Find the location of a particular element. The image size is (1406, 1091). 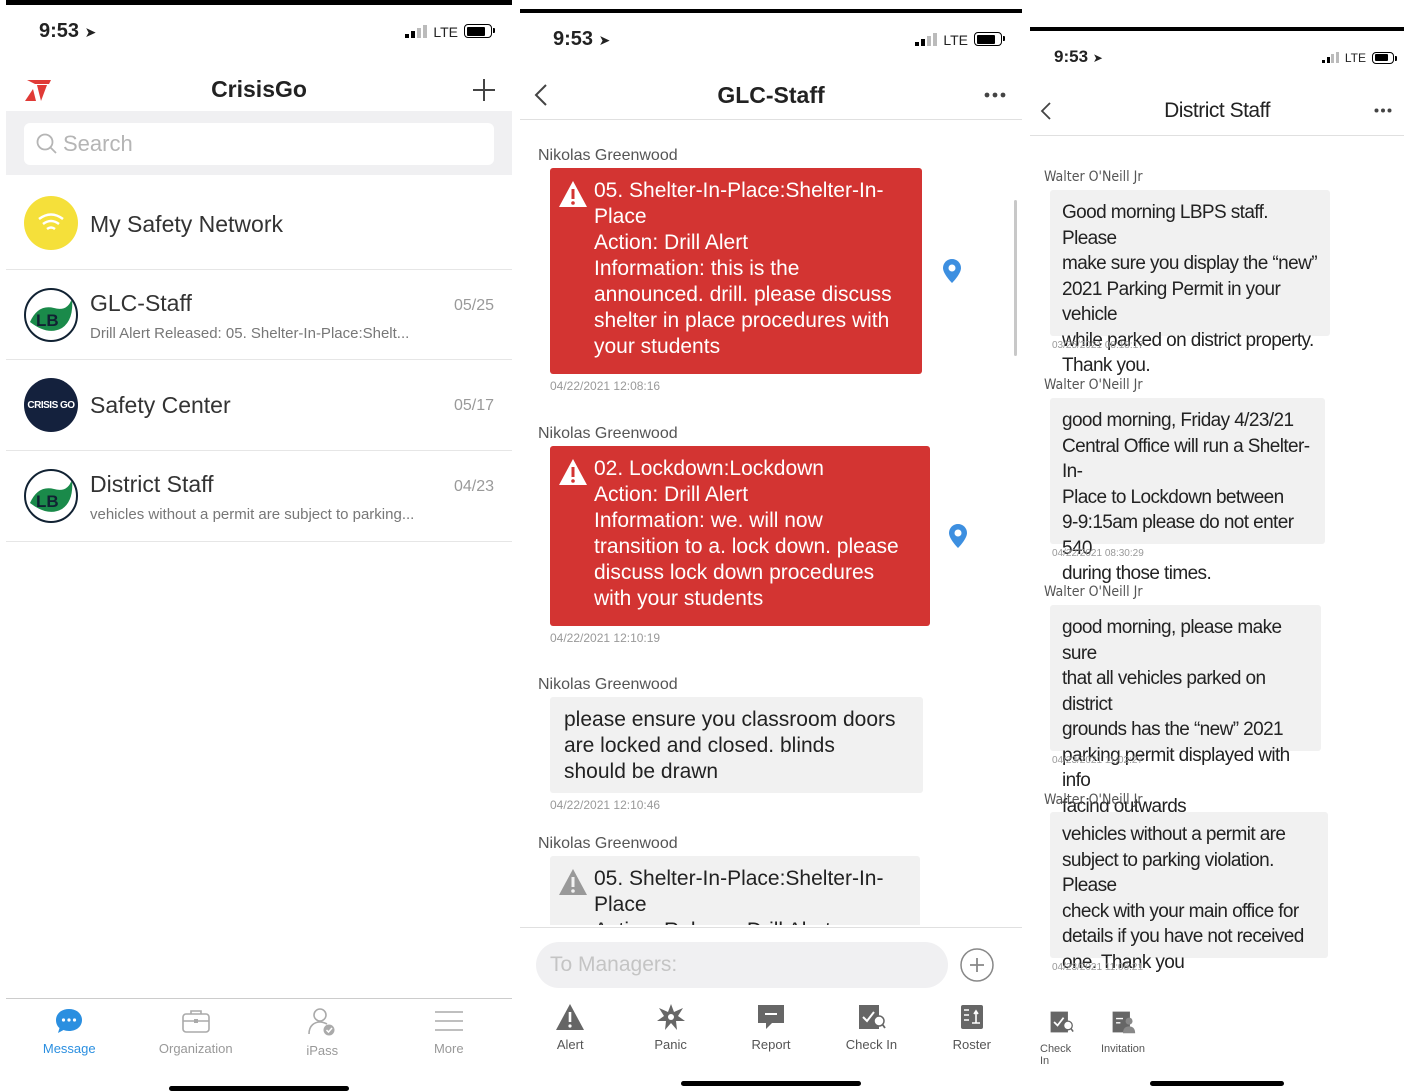

tool-label: Check In is located at coordinates (871, 1044).